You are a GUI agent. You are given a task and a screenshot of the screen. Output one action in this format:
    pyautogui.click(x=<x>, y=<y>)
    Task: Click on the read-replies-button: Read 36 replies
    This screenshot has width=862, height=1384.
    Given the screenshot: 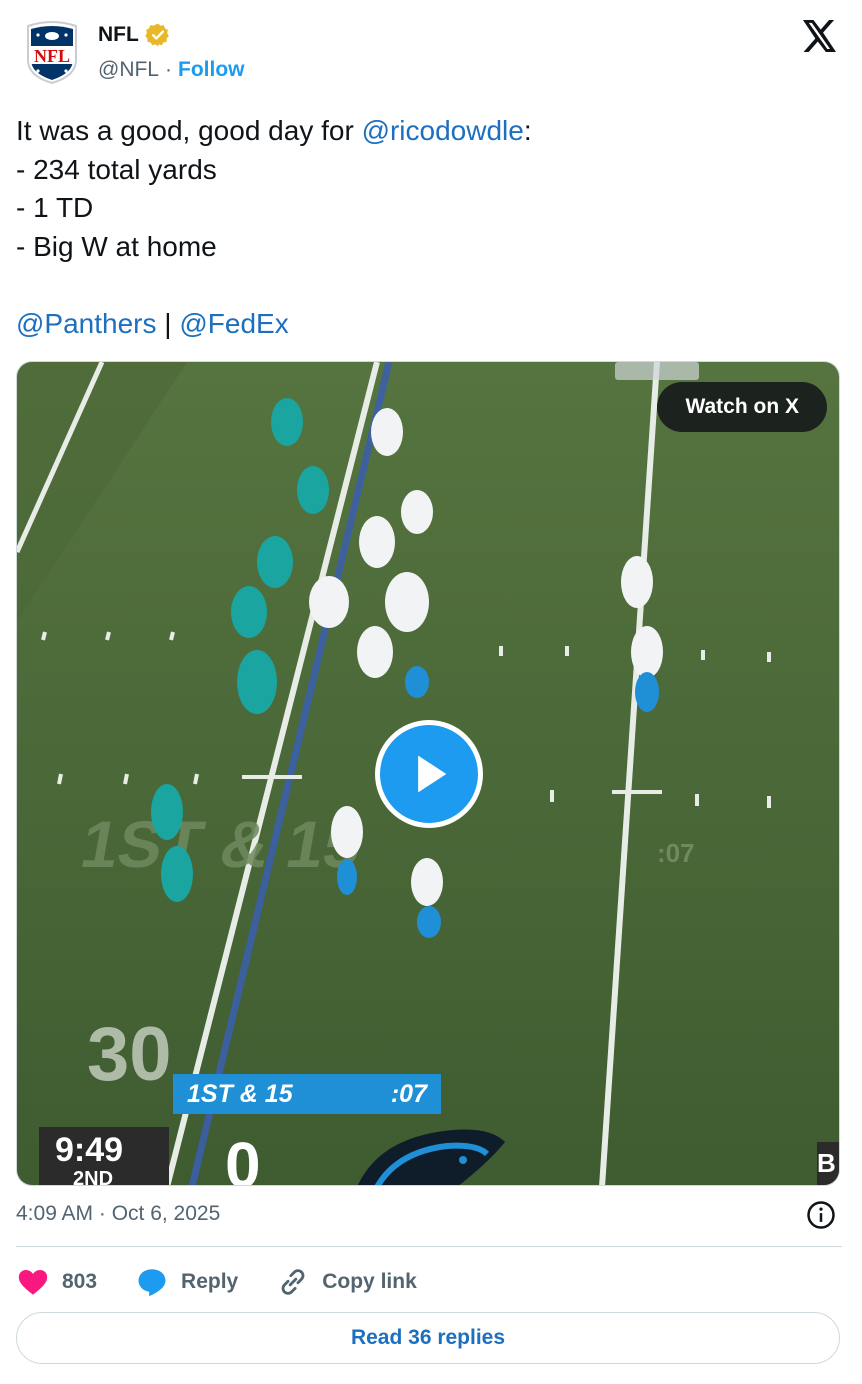 What is the action you would take?
    pyautogui.click(x=428, y=1338)
    